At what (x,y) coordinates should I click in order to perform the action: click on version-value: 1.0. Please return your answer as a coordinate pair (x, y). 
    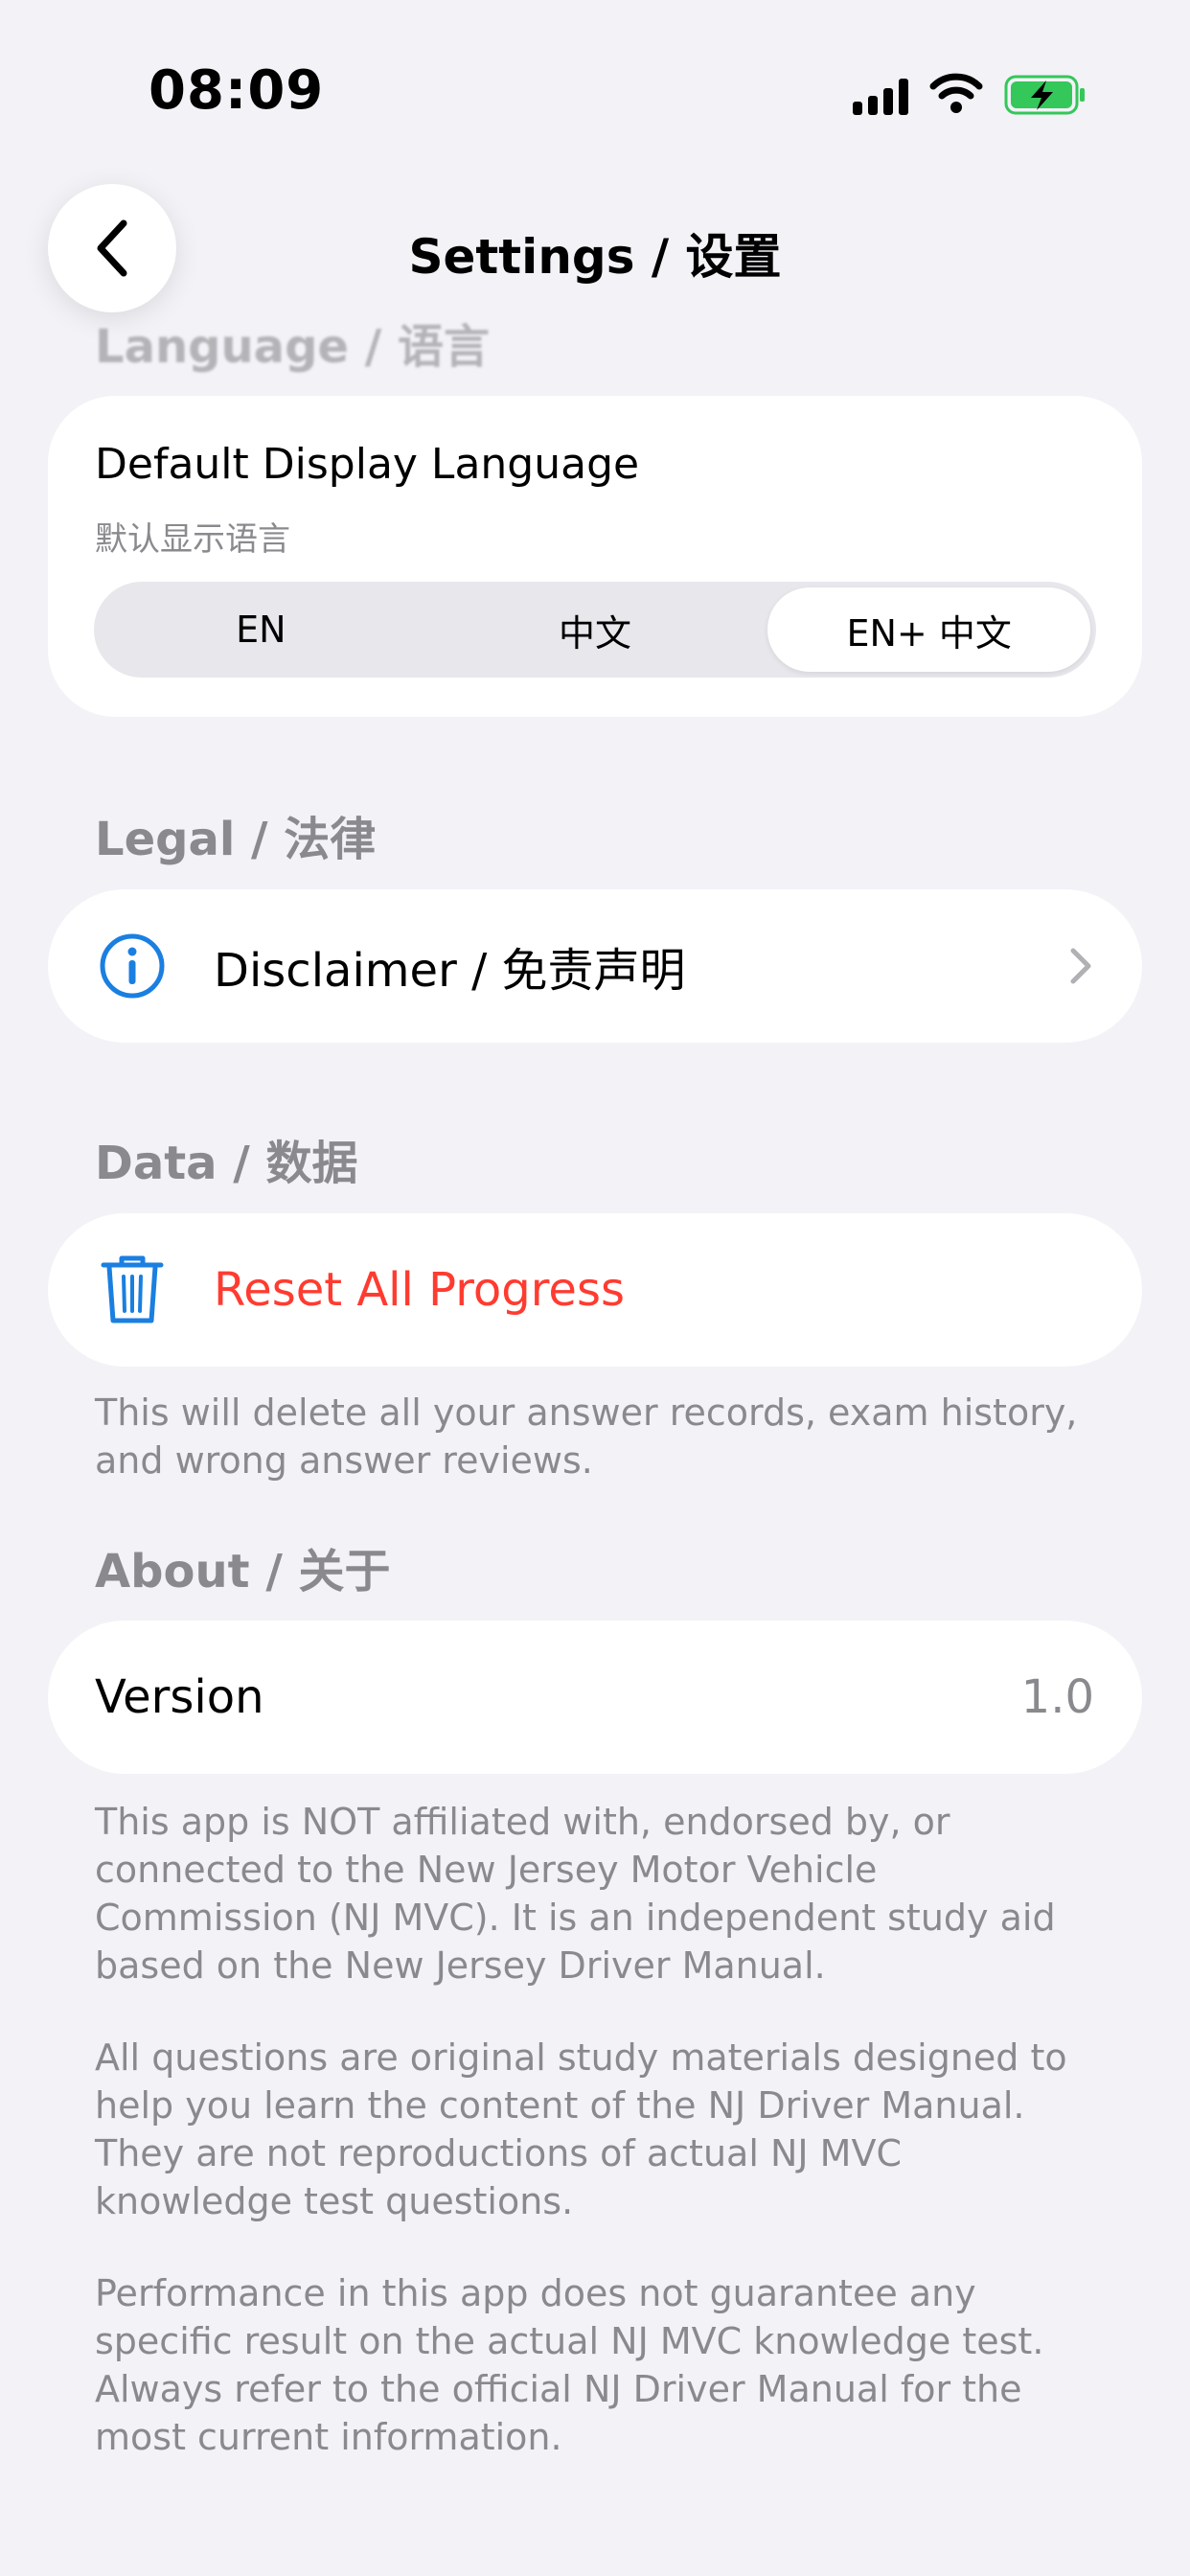
    Looking at the image, I should click on (1057, 1697).